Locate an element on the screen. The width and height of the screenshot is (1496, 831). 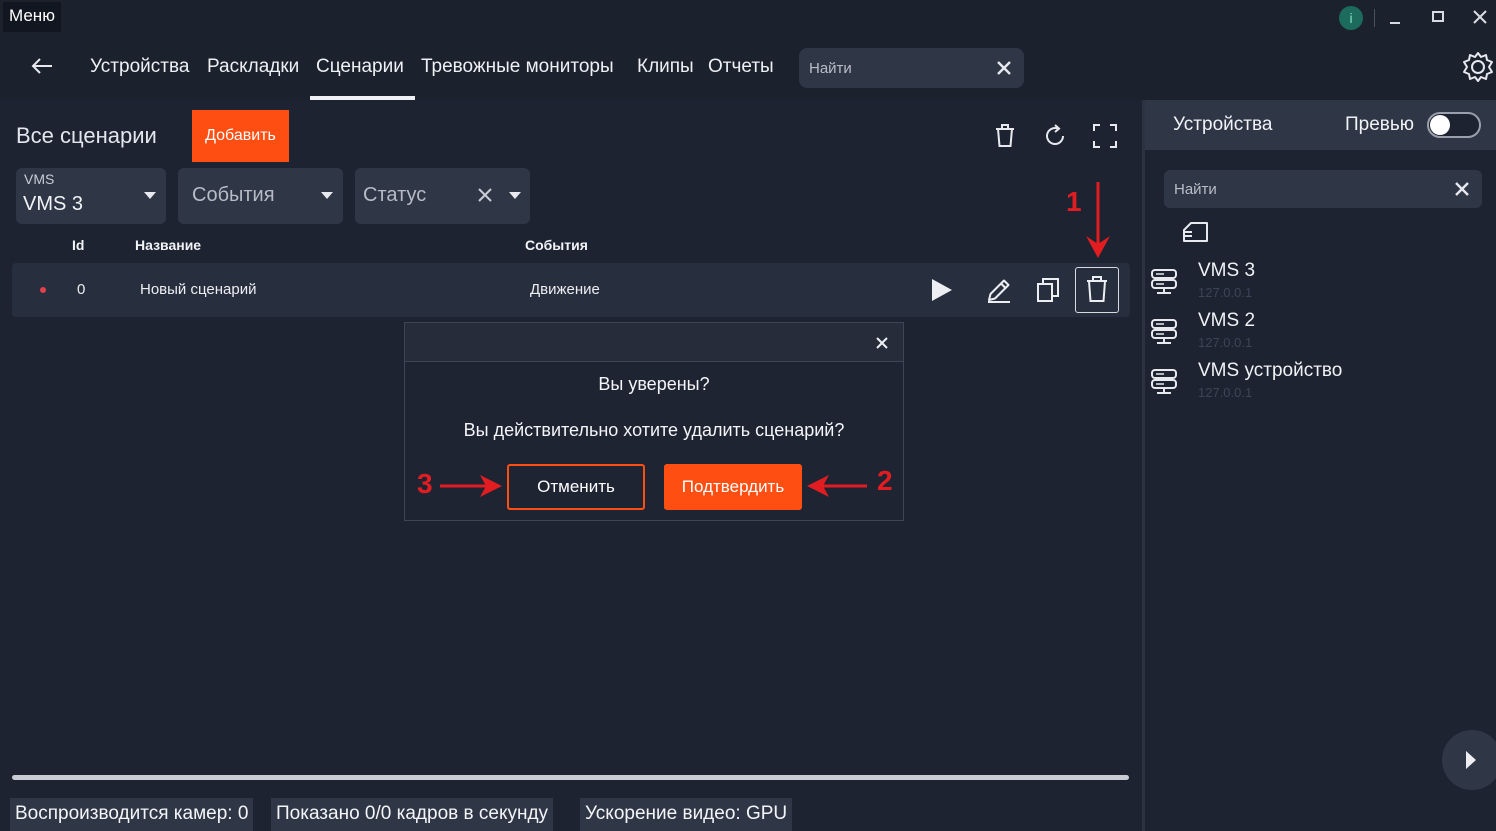
events-select: События is located at coordinates (260, 196).